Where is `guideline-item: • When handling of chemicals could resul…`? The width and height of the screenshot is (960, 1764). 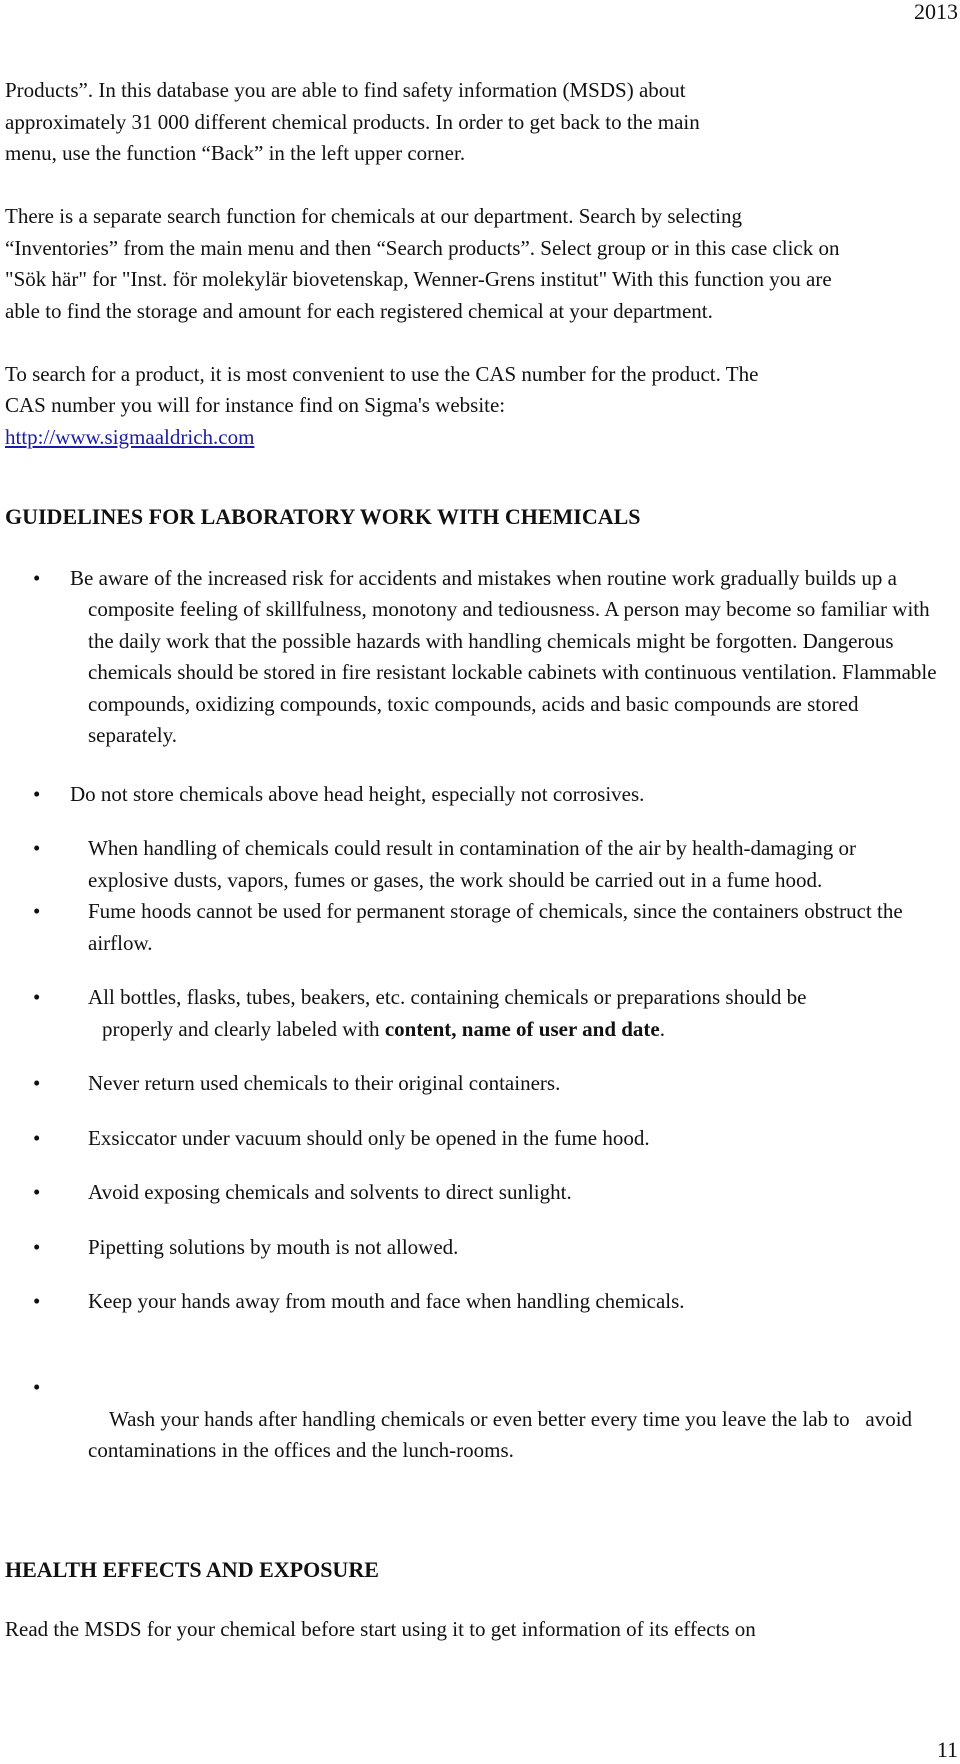
guideline-item: • When handling of chemicals could resul… is located at coordinates (471, 864).